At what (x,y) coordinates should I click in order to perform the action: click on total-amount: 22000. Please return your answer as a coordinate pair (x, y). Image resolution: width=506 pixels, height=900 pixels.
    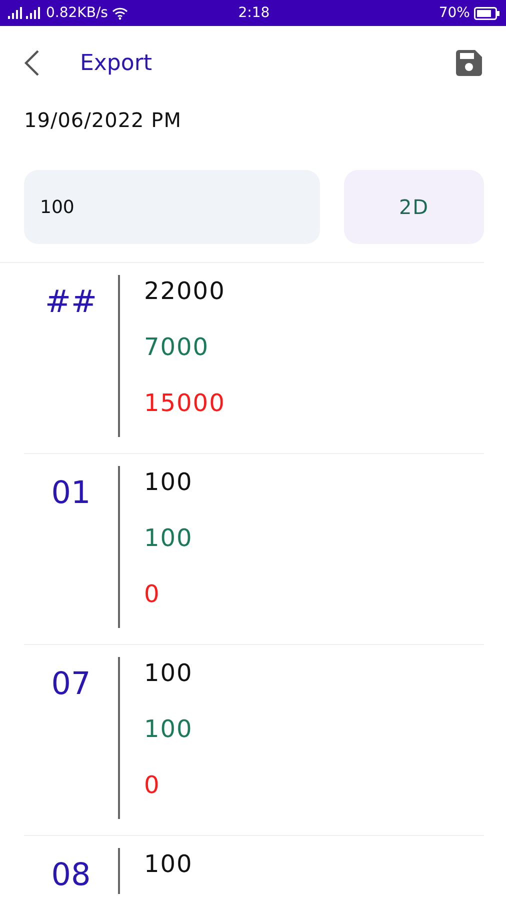
    Looking at the image, I should click on (185, 291).